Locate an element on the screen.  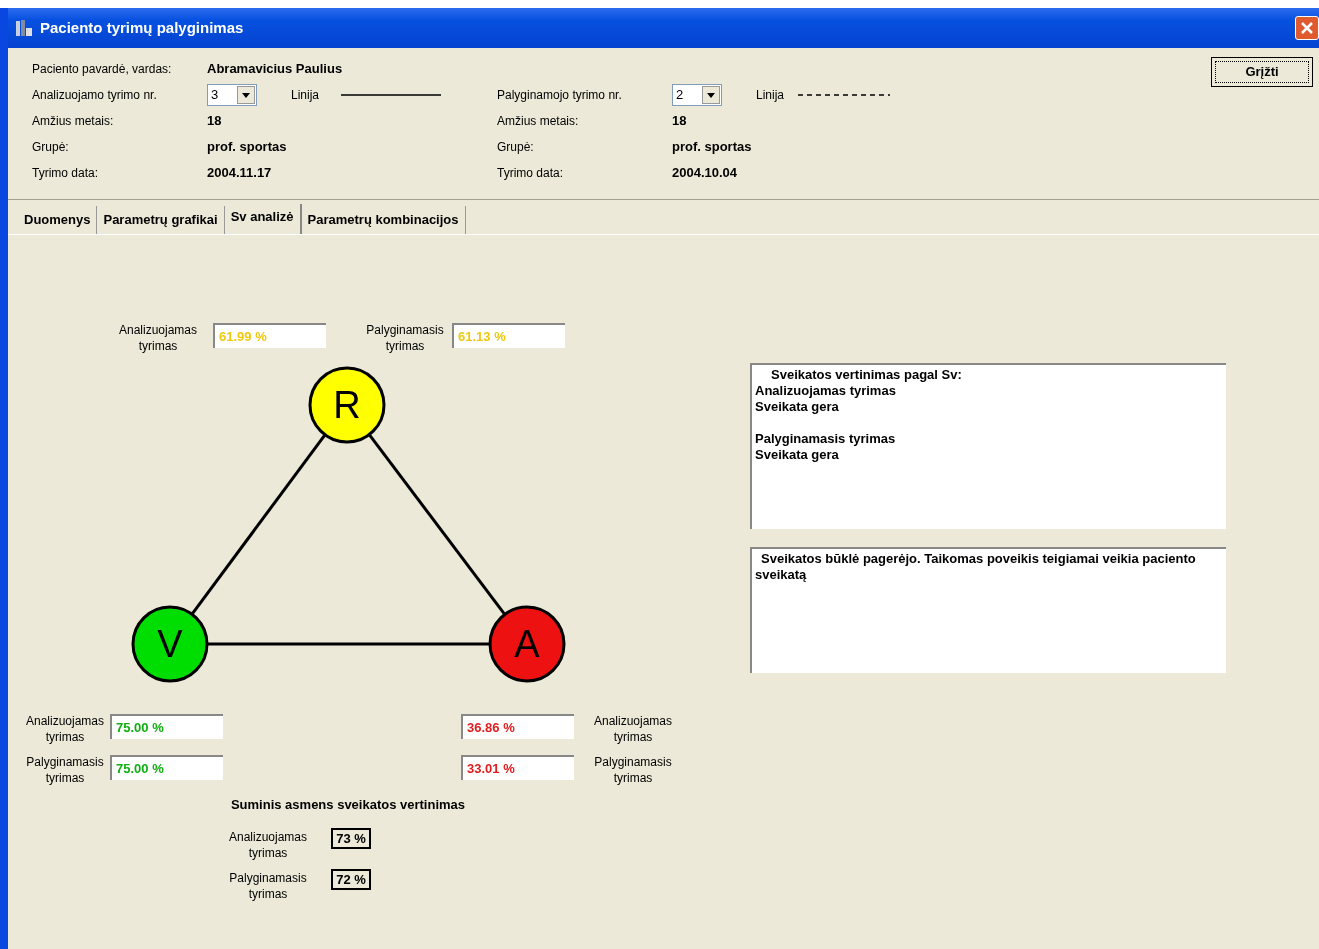
close-button is located at coordinates (1307, 28).